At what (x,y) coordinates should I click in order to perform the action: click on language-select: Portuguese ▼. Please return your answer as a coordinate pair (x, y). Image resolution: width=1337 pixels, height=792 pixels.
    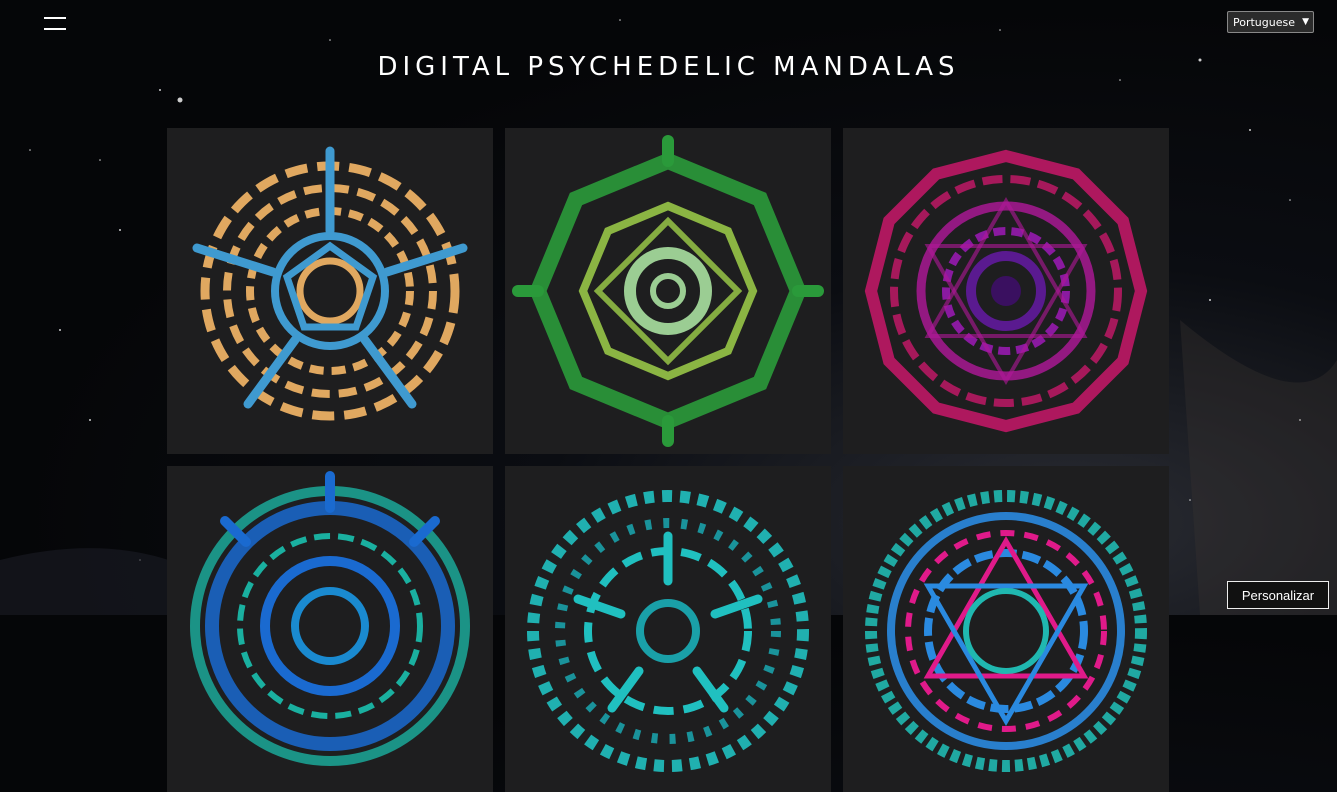
    Looking at the image, I should click on (1270, 22).